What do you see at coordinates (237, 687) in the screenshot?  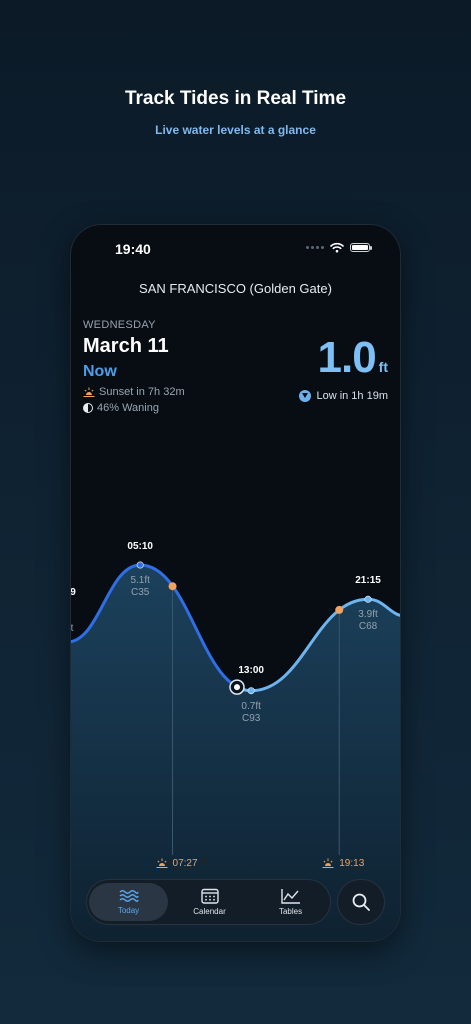 I see `current-position-dot` at bounding box center [237, 687].